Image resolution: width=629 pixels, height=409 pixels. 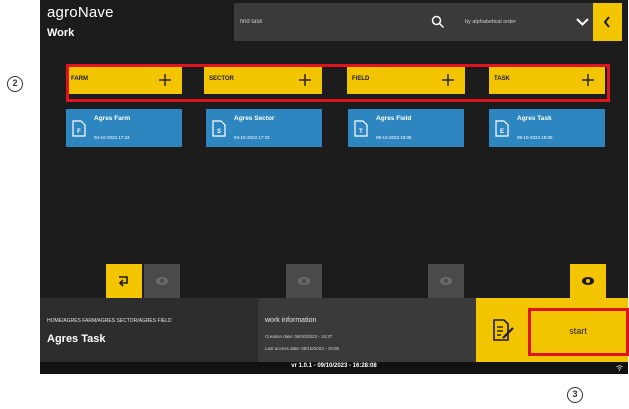 What do you see at coordinates (76, 339) in the screenshot?
I see `current-item-title: Agres Task` at bounding box center [76, 339].